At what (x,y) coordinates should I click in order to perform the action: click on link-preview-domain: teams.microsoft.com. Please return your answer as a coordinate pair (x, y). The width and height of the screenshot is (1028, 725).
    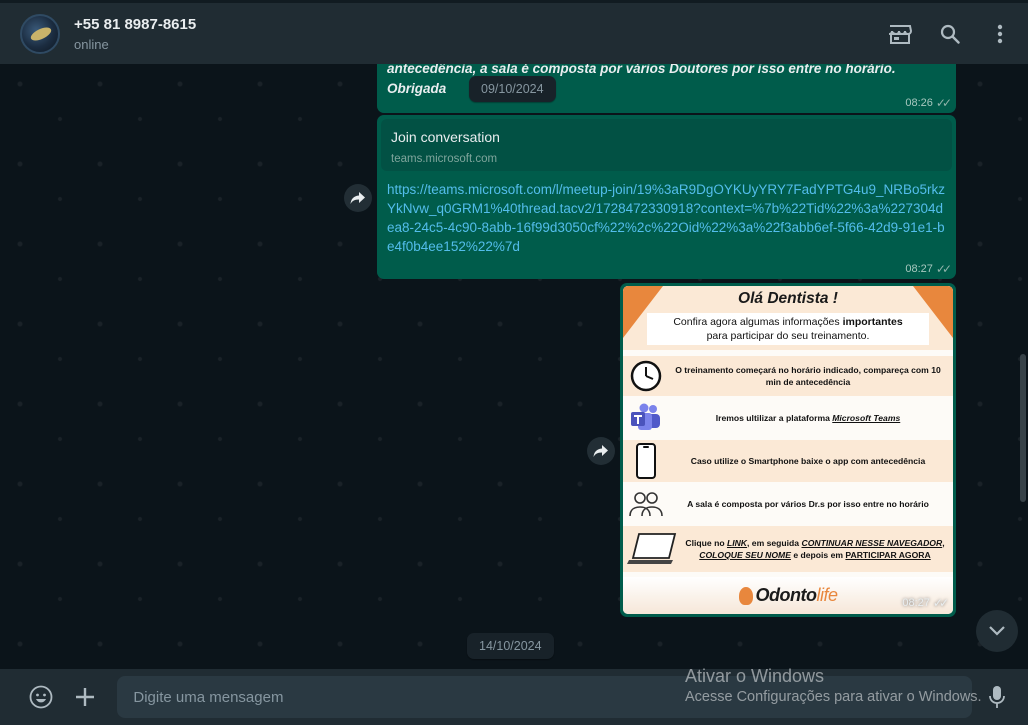
    Looking at the image, I should click on (444, 159).